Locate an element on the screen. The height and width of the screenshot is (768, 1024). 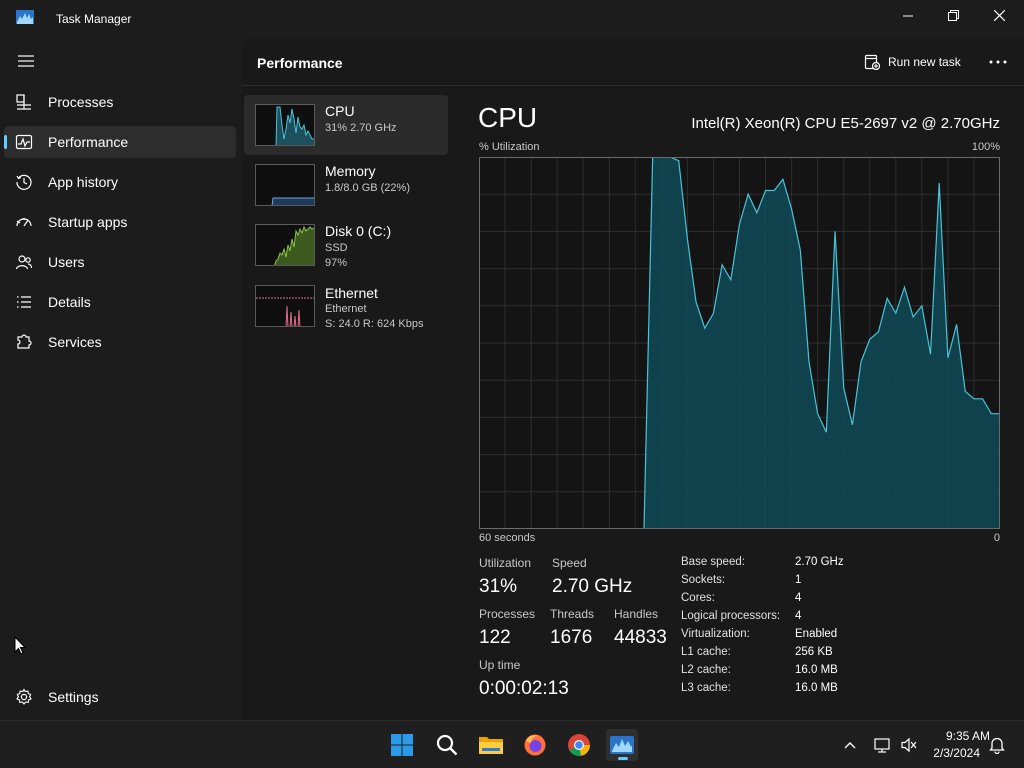
volume-button is located at coordinates (909, 745).